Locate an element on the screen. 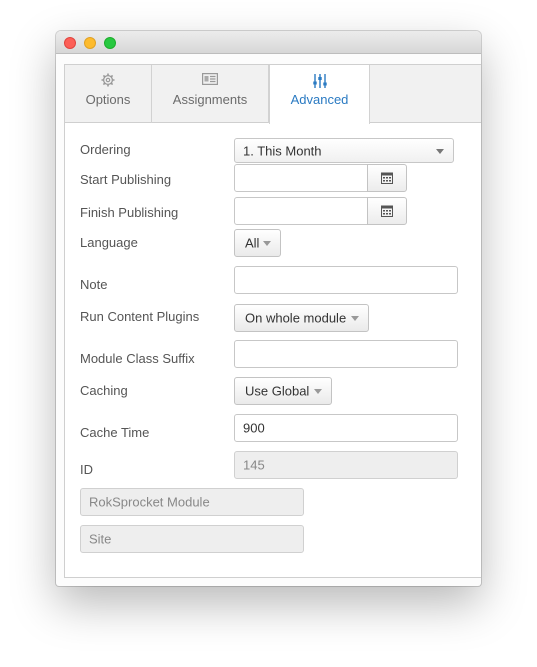 The image size is (537, 667). run-content-plugins-select: On whole module is located at coordinates (301, 318).